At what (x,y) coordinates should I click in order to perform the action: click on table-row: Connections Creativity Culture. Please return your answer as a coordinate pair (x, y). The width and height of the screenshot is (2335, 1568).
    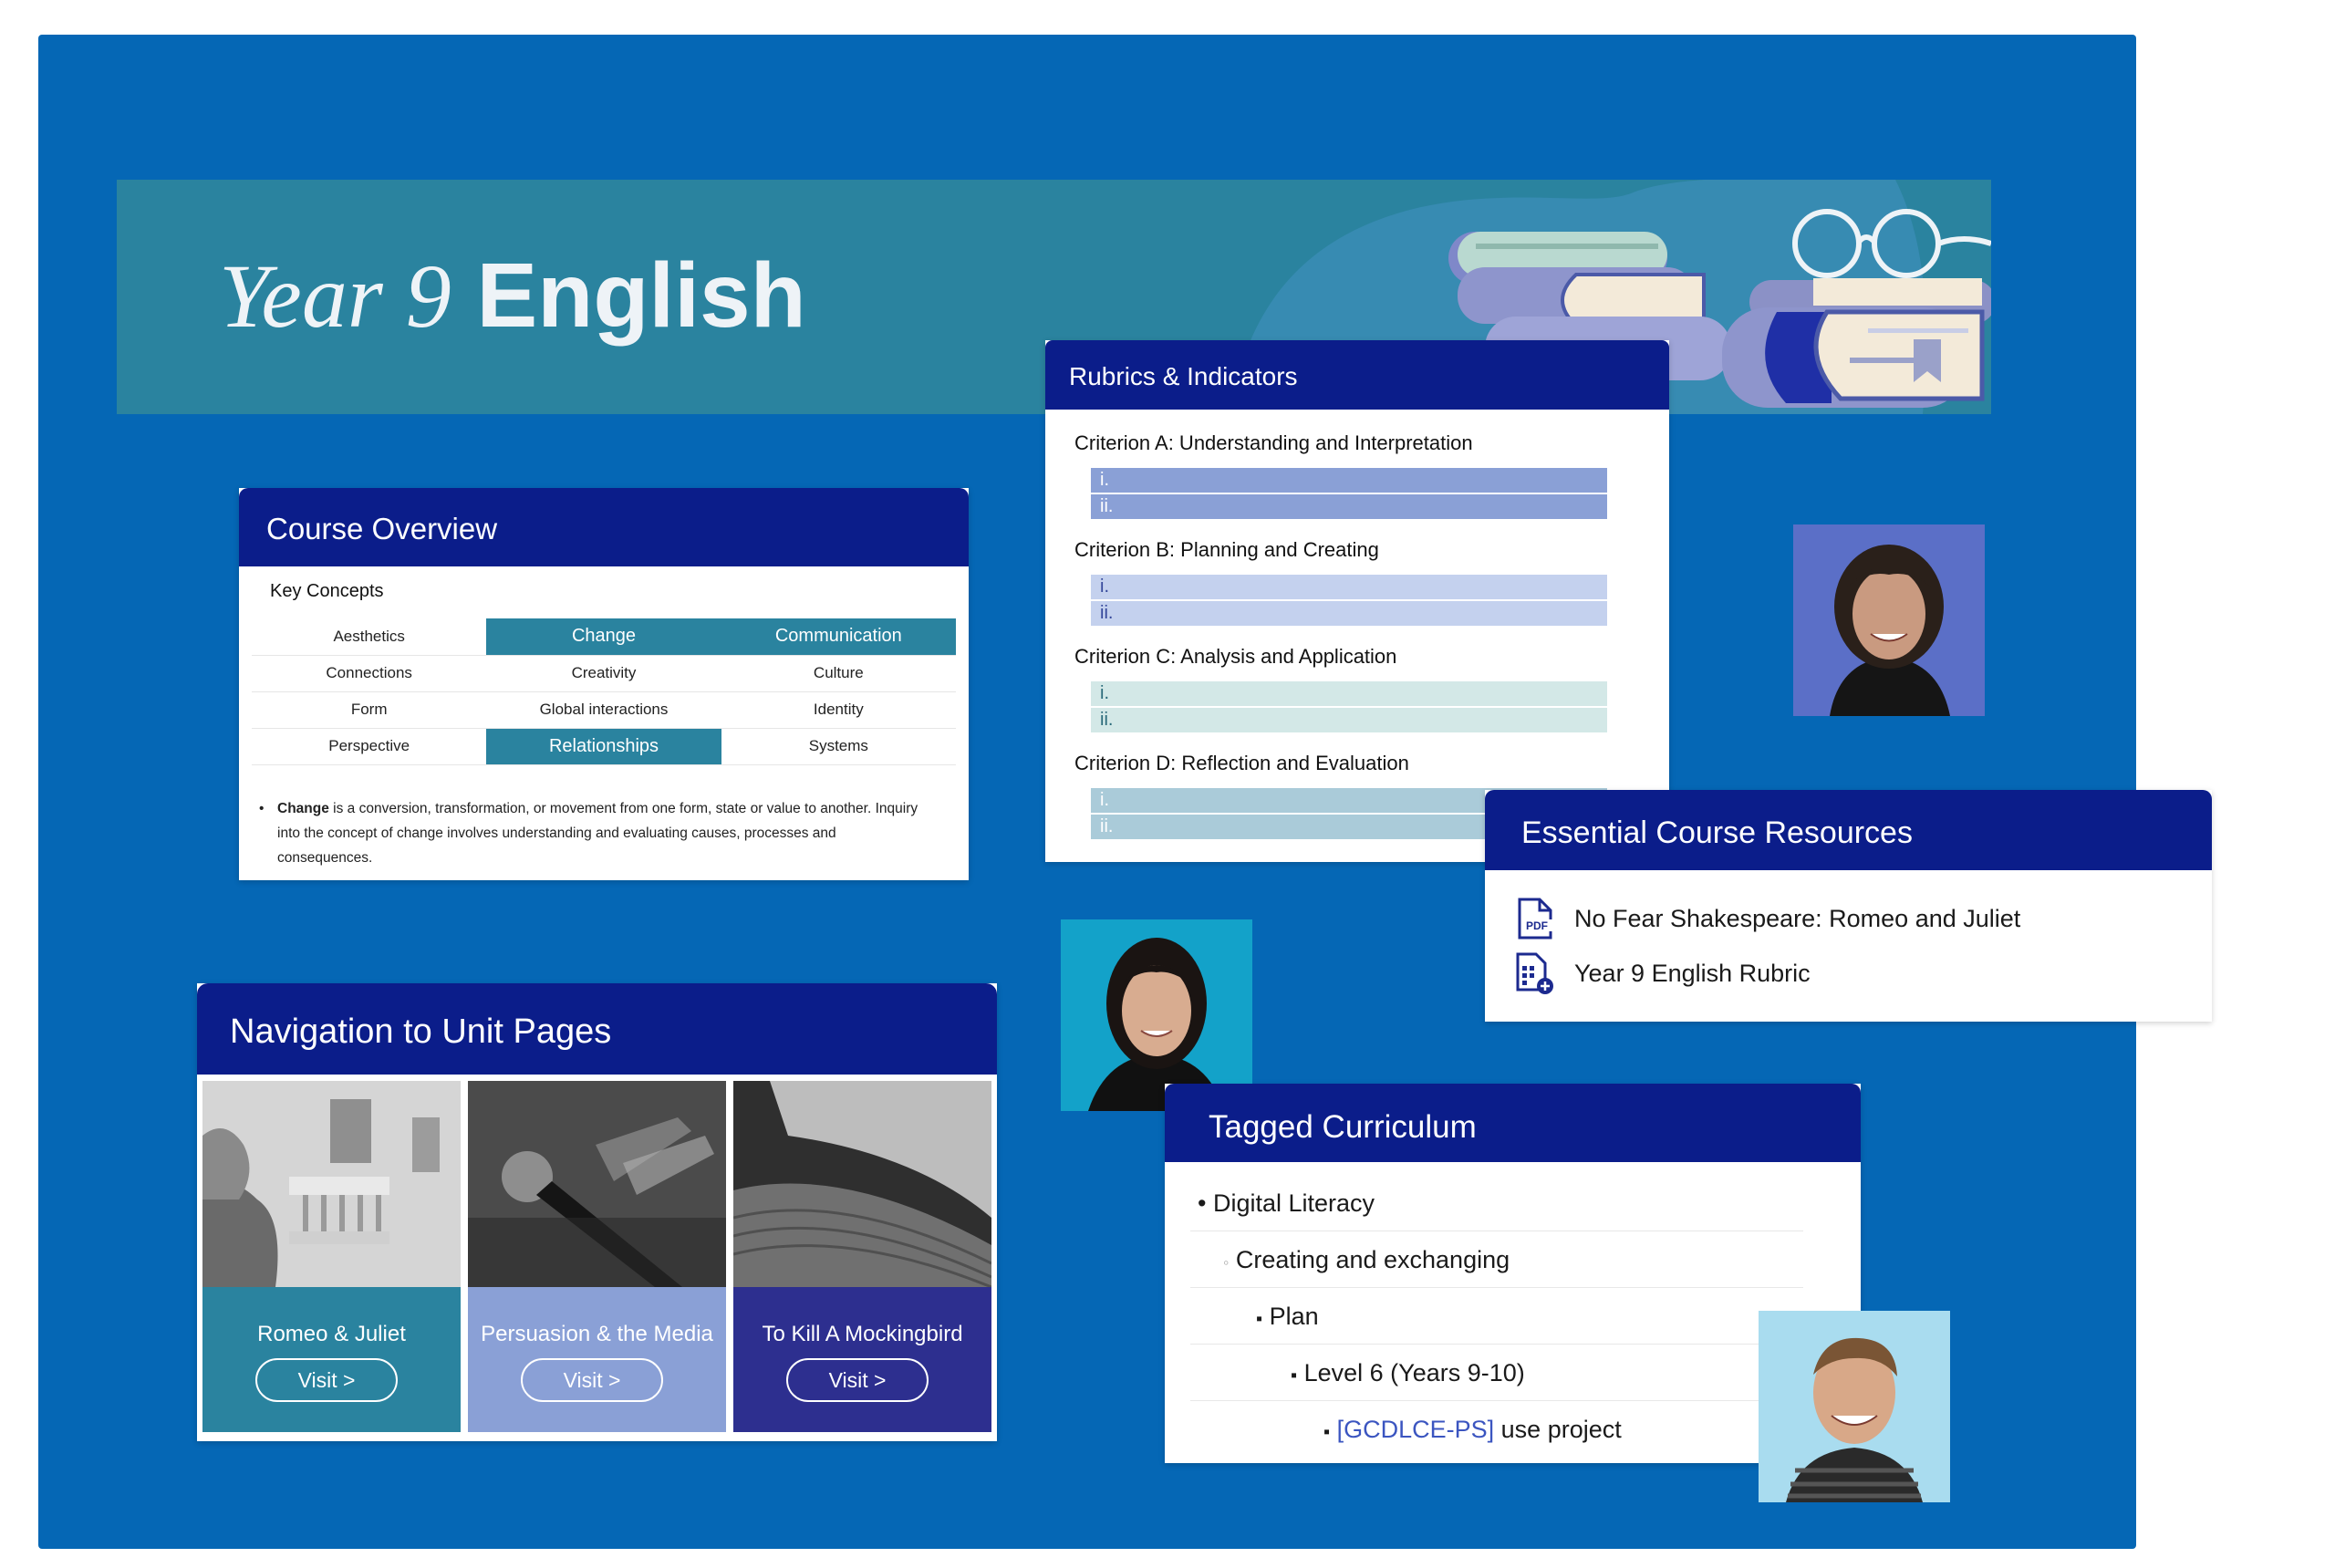
    Looking at the image, I should click on (604, 674).